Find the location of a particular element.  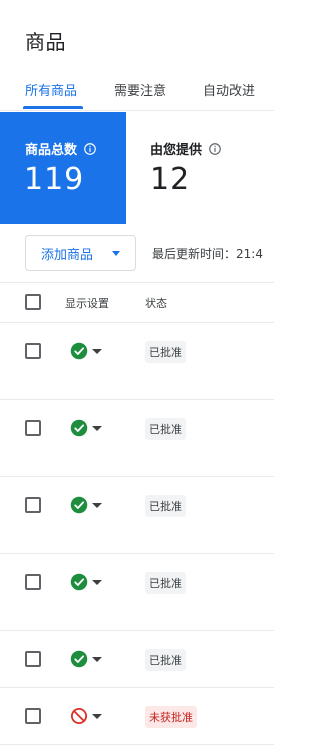

tab-divider is located at coordinates (137, 110).